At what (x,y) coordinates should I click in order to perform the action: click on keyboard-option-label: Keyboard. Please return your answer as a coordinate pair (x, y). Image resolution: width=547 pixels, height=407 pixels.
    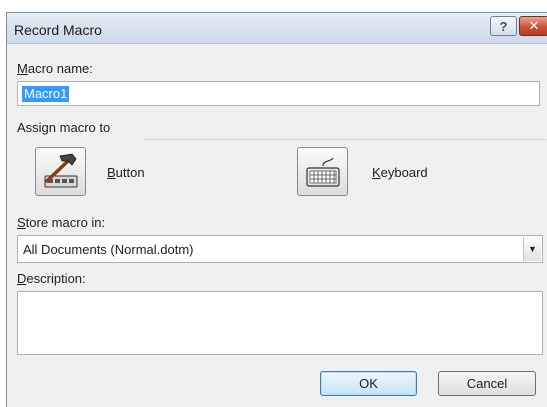
    Looking at the image, I should click on (400, 172).